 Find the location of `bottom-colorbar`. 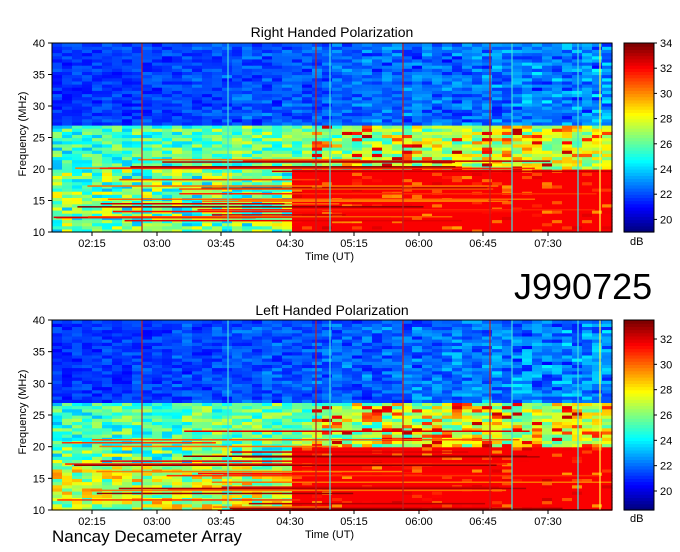

bottom-colorbar is located at coordinates (639, 415).